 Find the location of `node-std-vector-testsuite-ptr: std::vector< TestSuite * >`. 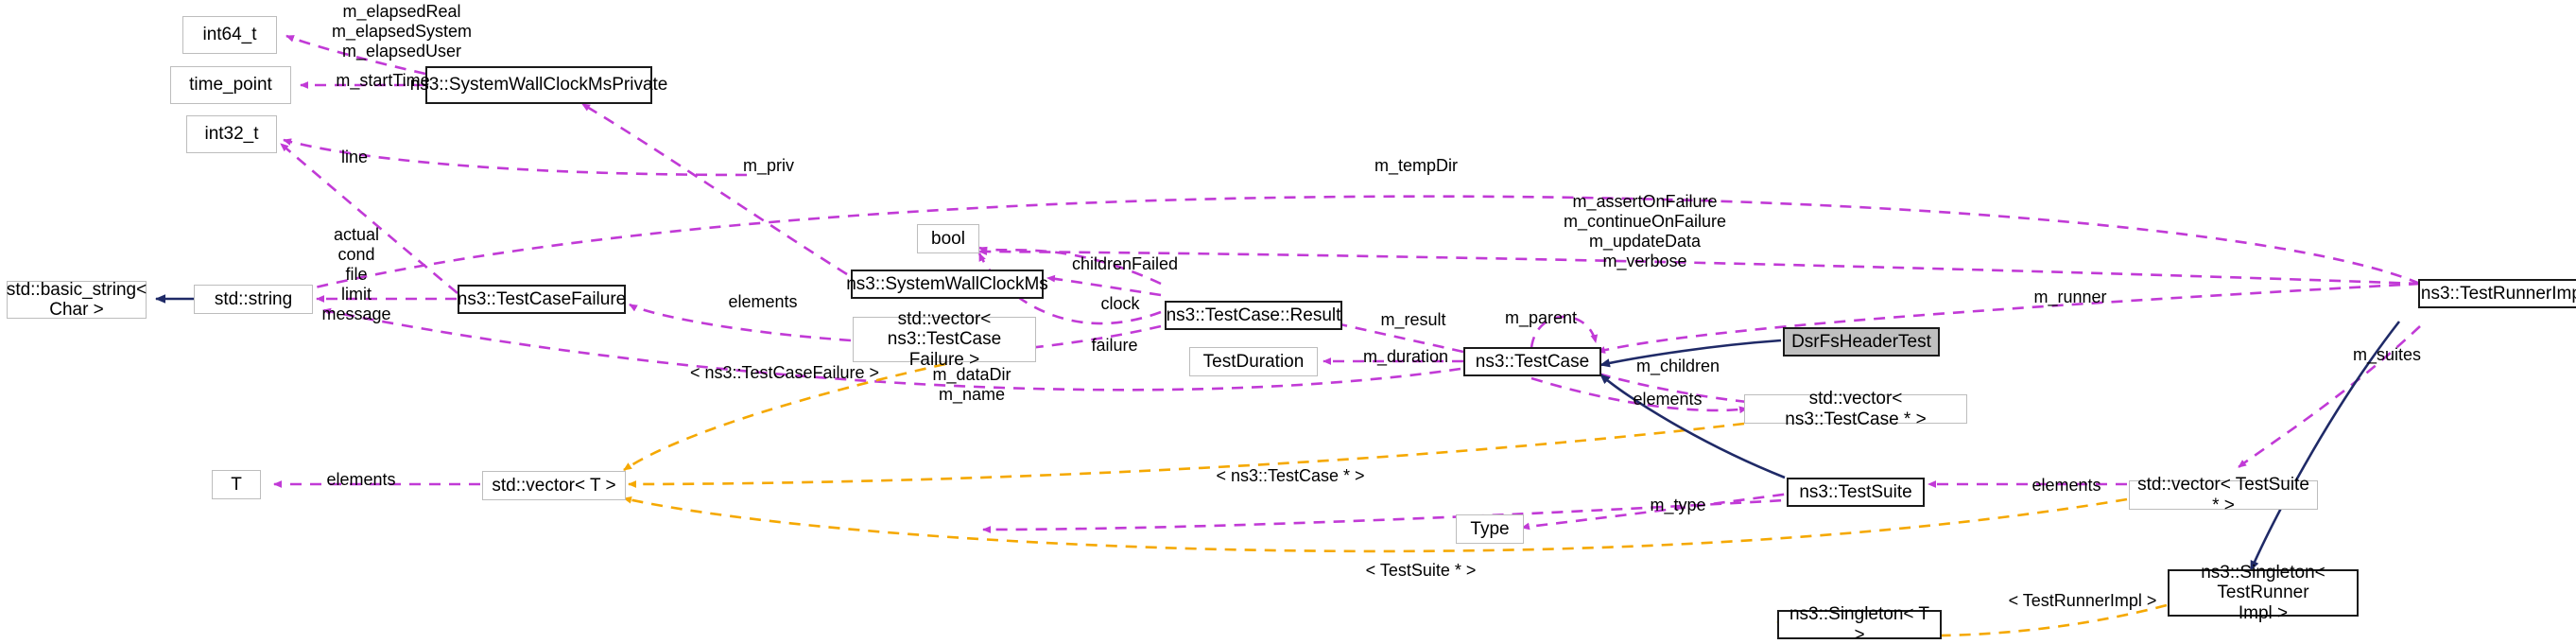

node-std-vector-testsuite-ptr: std::vector< TestSuite * > is located at coordinates (2223, 495).